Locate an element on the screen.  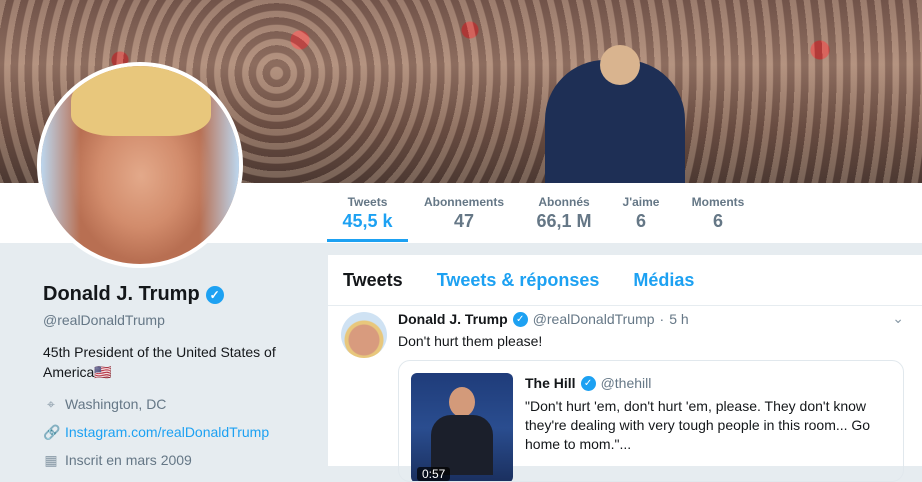
stat-moments: Moments 6 is located at coordinates (718, 213).